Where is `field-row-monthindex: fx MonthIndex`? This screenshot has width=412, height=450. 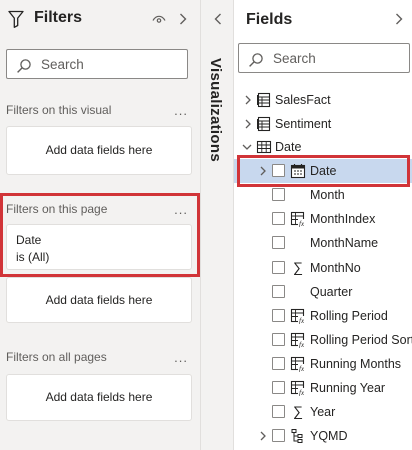
field-row-monthindex: fx MonthIndex is located at coordinates (323, 219).